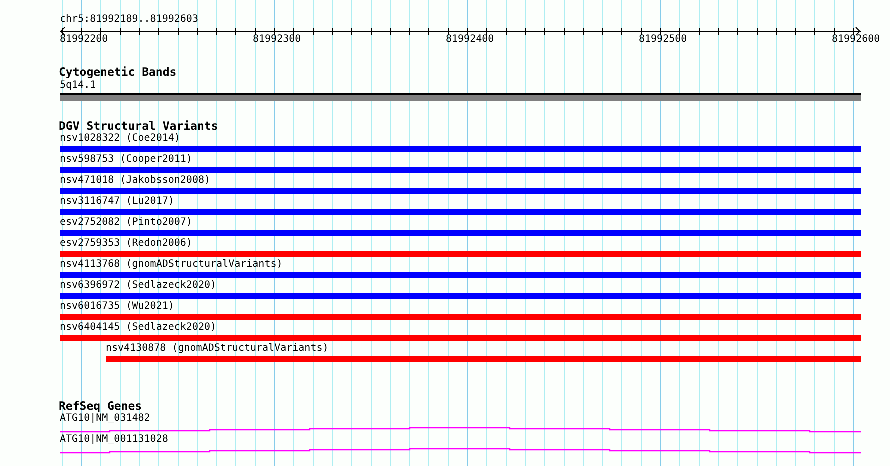 This screenshot has width=890, height=466. What do you see at coordinates (118, 72) in the screenshot?
I see `track-title: Cytogenetic Bands` at bounding box center [118, 72].